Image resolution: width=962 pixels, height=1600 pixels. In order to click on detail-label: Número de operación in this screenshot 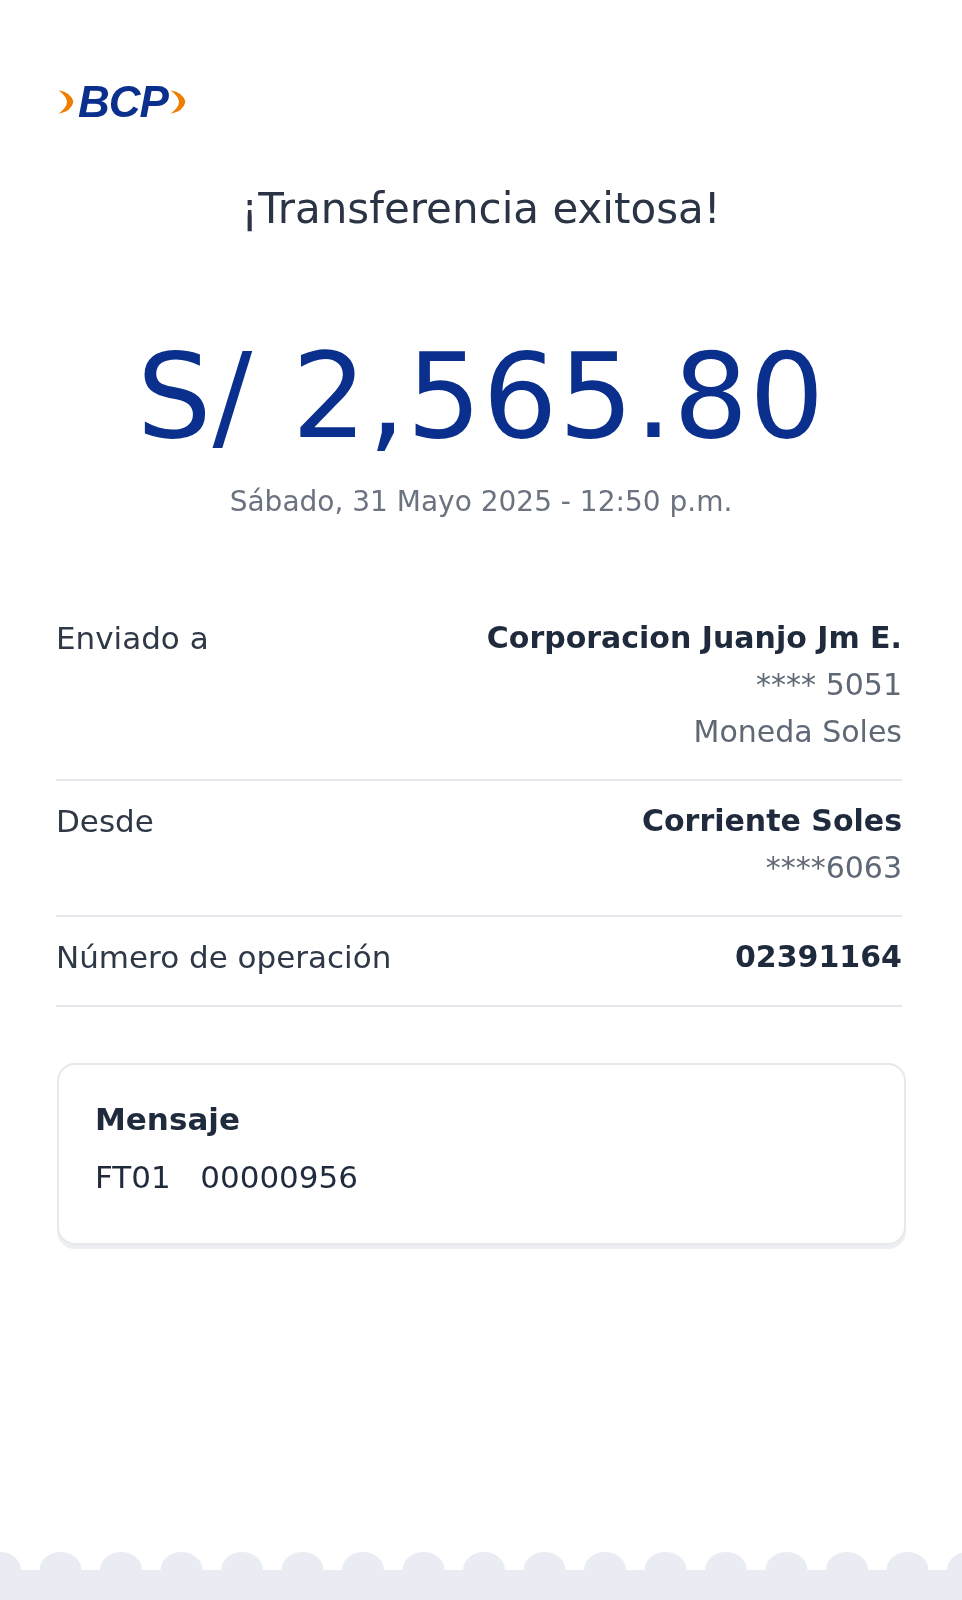, I will do `click(224, 957)`.